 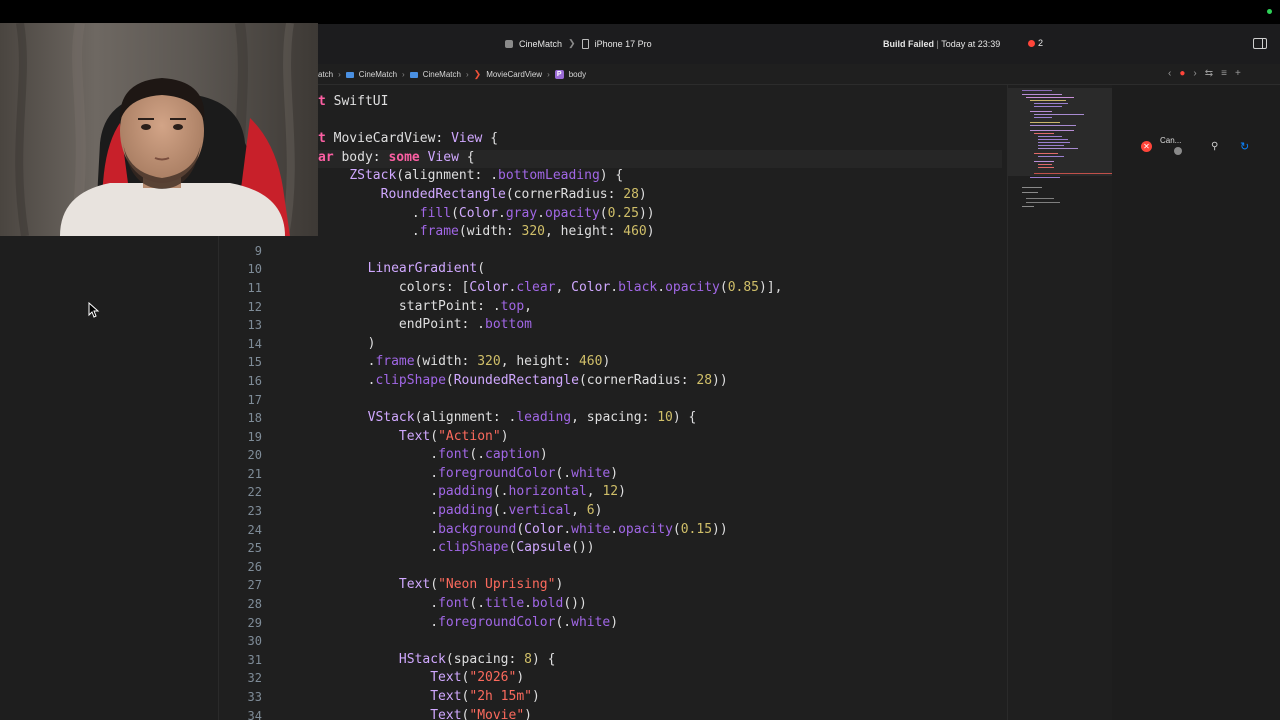 I want to click on line-number: 11, so click(x=254, y=287).